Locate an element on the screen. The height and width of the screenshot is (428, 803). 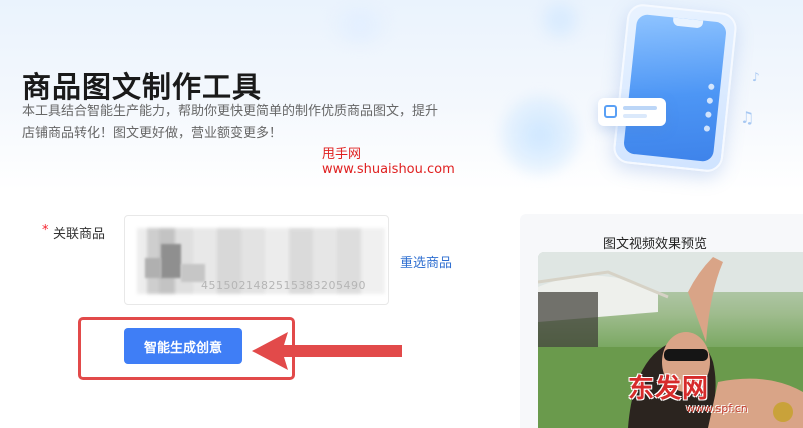
shopping-bag-icon is located at coordinates (610, 111).